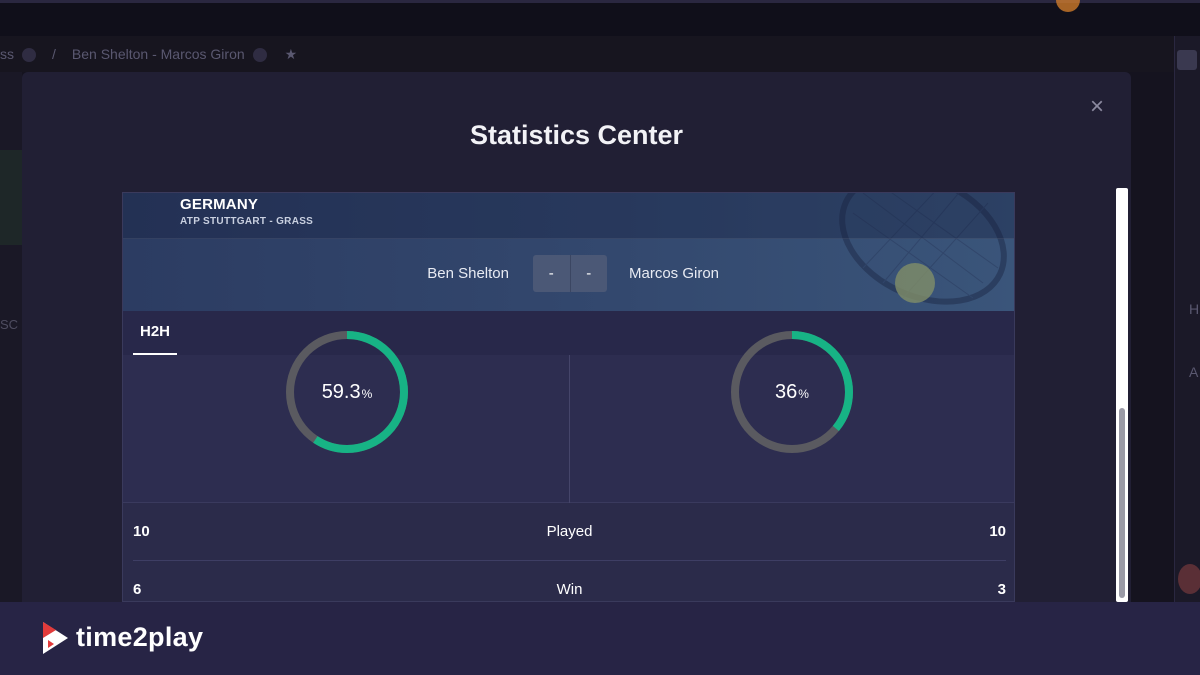  What do you see at coordinates (674, 273) in the screenshot?
I see `player2-name: Marcos Giron` at bounding box center [674, 273].